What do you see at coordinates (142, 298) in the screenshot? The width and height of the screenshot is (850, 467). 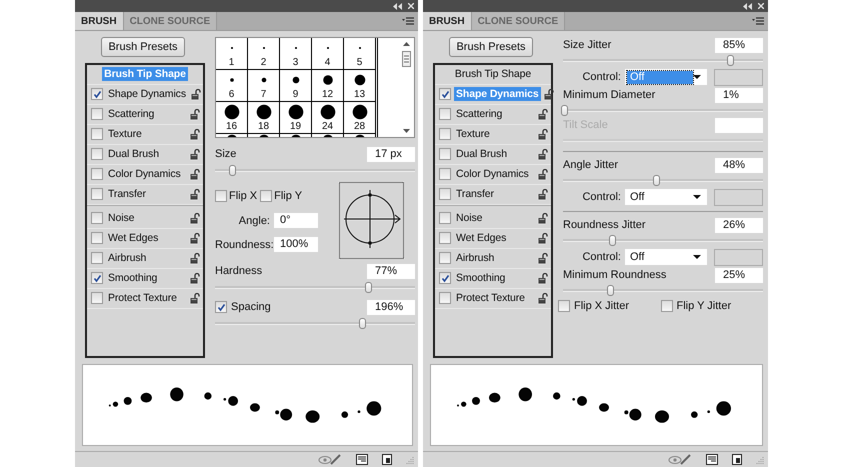 I see `list-item: Protect Texture` at bounding box center [142, 298].